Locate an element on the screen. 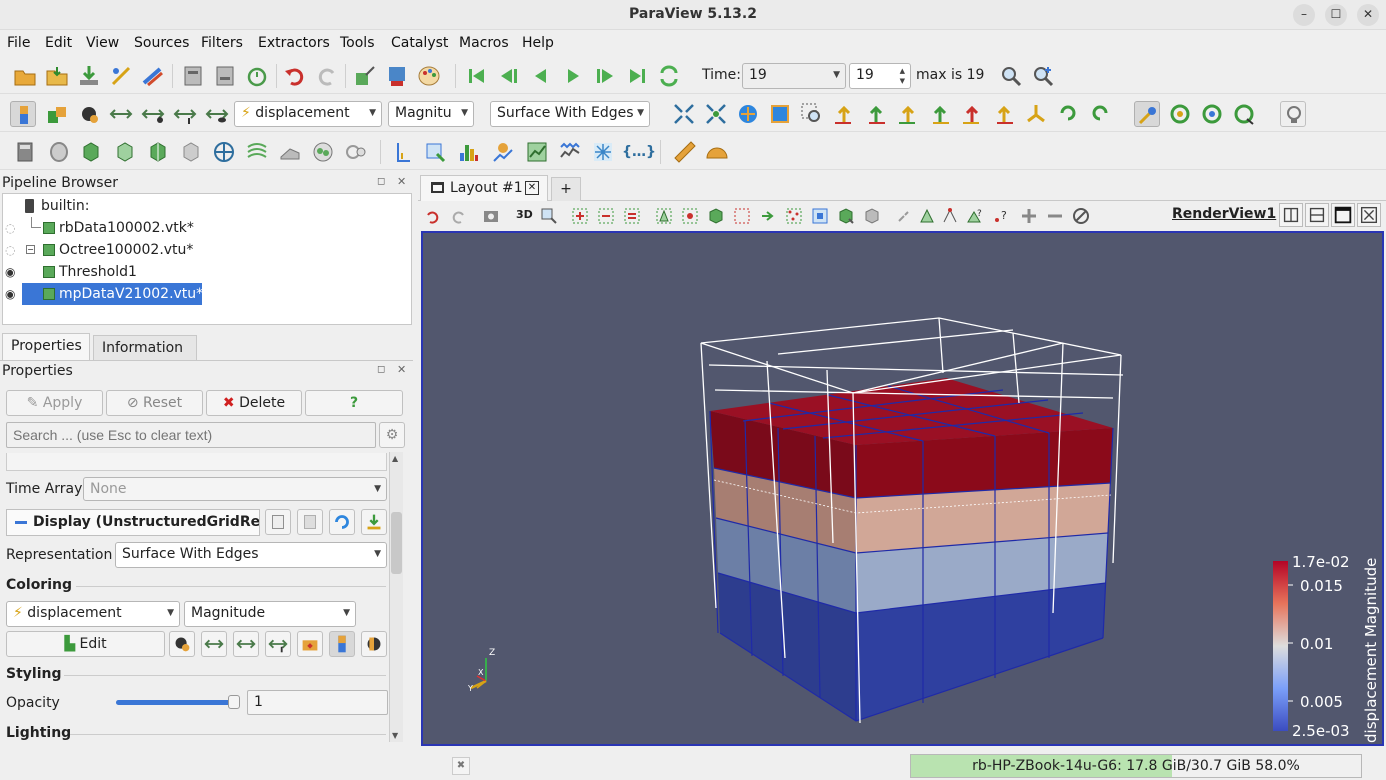 The height and width of the screenshot is (780, 1386). time-combo: 19 ▼ is located at coordinates (794, 76).